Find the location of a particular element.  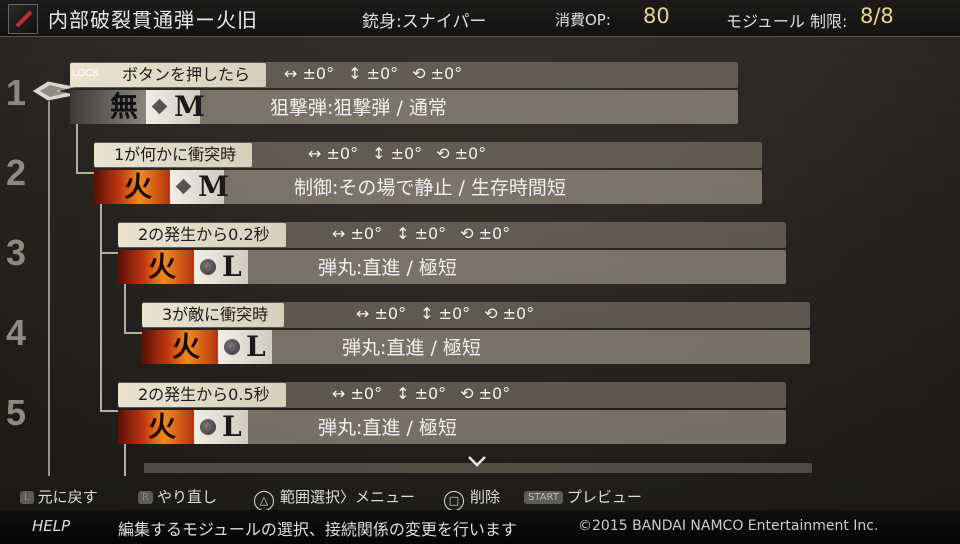

button-hints: L 元に戻す R やり直し △ 範囲選択〉メニュー □ 削除 START プレビュー is located at coordinates (480, 495).